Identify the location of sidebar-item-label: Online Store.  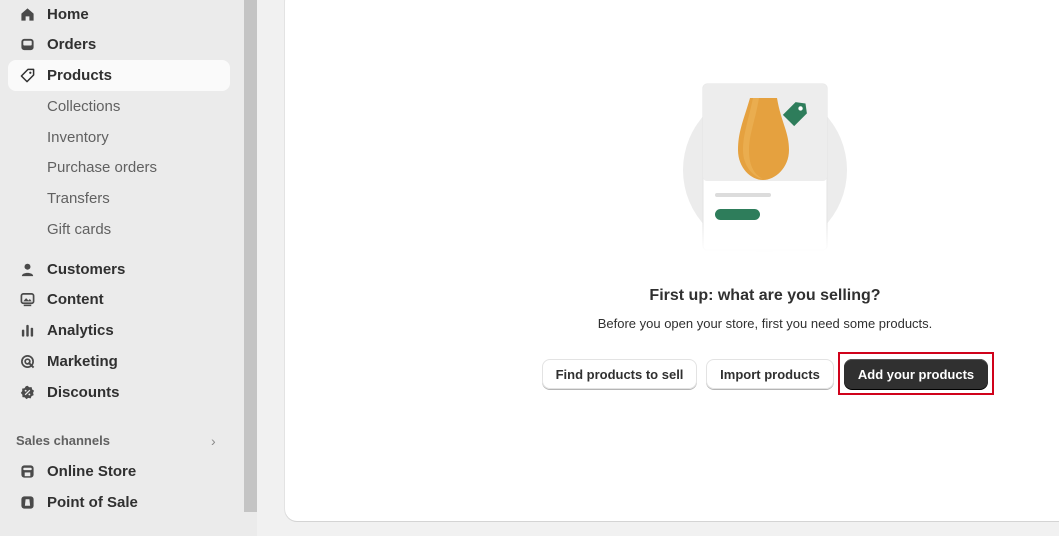
(92, 471).